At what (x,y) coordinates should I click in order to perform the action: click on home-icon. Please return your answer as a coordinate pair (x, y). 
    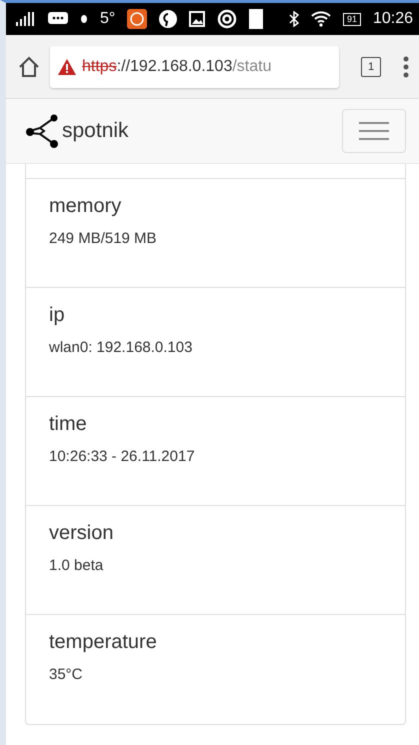
    Looking at the image, I should click on (29, 67).